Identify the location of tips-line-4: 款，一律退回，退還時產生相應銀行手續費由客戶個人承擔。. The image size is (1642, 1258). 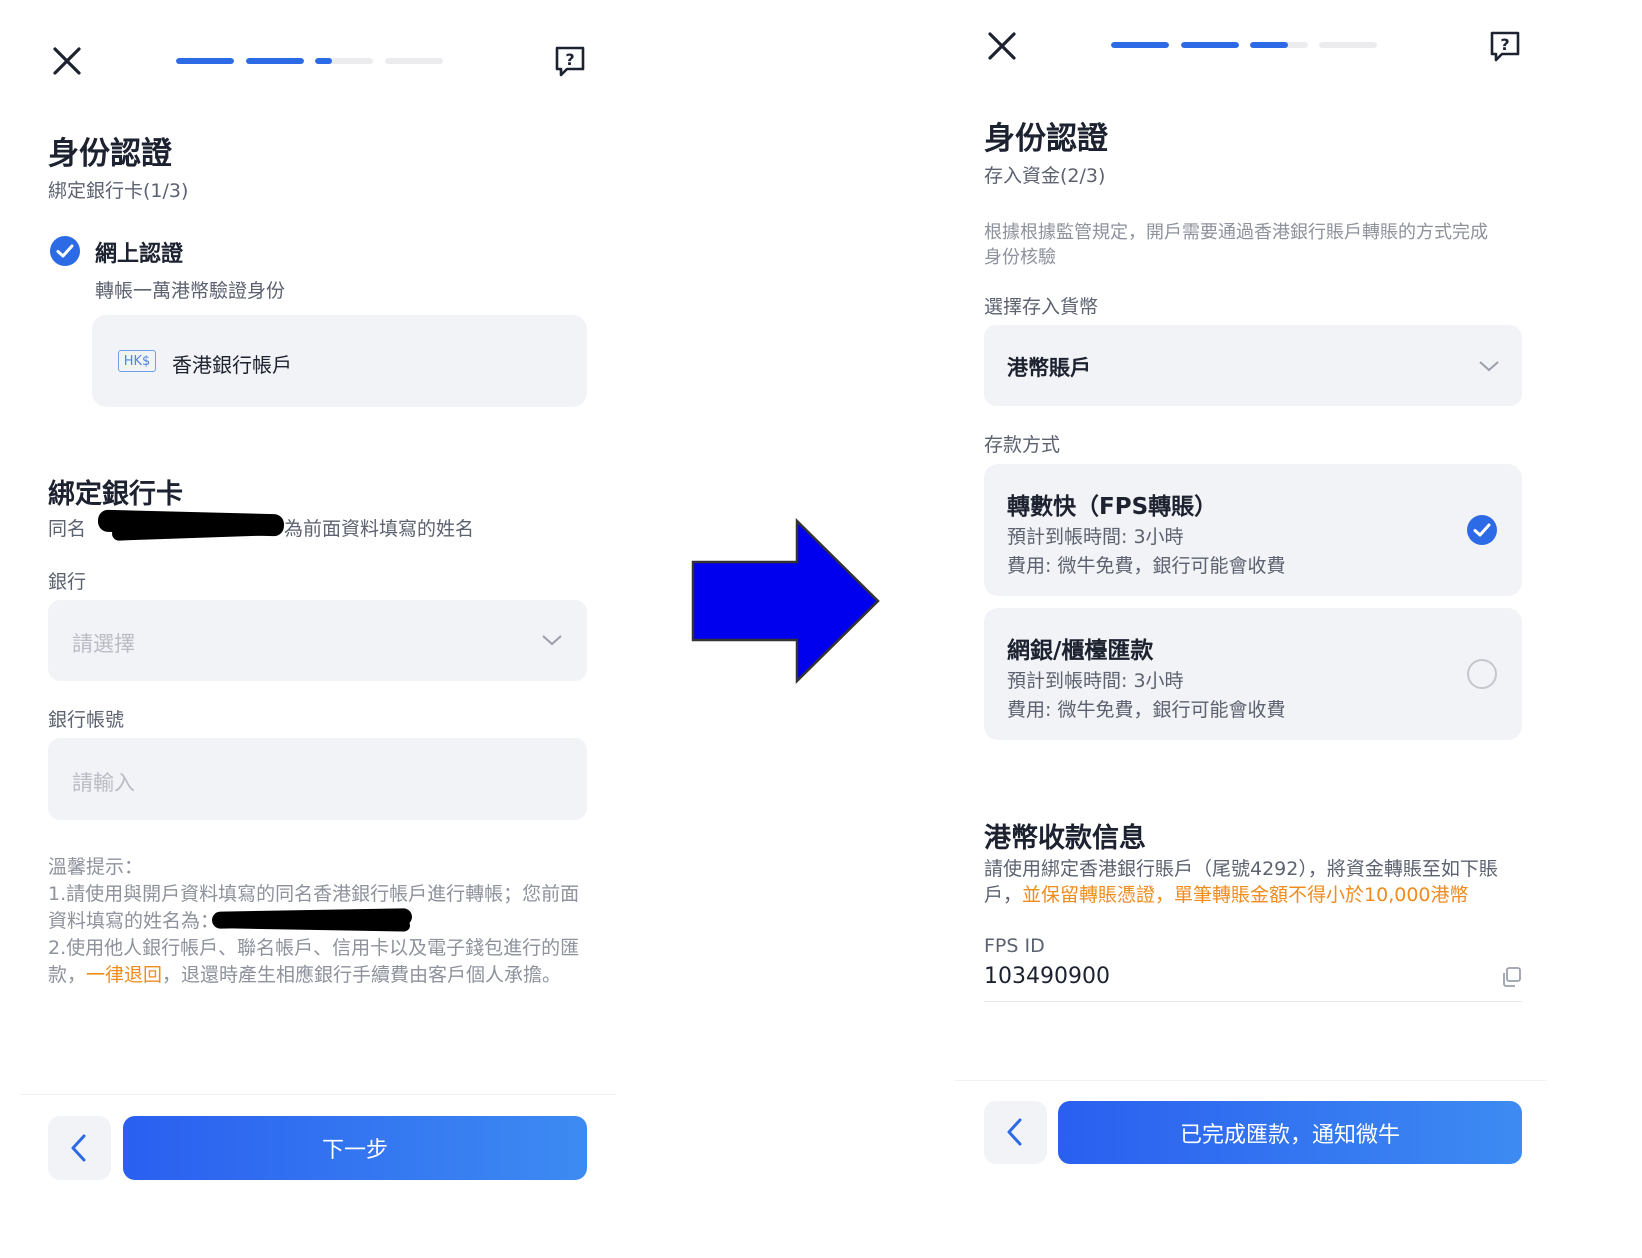
(328, 975).